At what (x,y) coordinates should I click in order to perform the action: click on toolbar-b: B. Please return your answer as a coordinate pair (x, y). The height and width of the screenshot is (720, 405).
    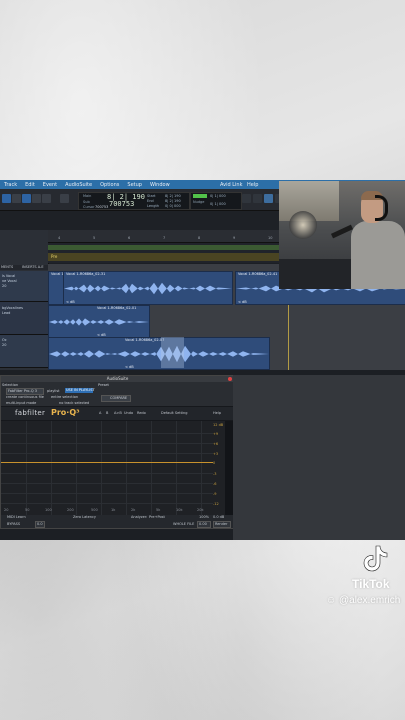
    Looking at the image, I should click on (107, 413).